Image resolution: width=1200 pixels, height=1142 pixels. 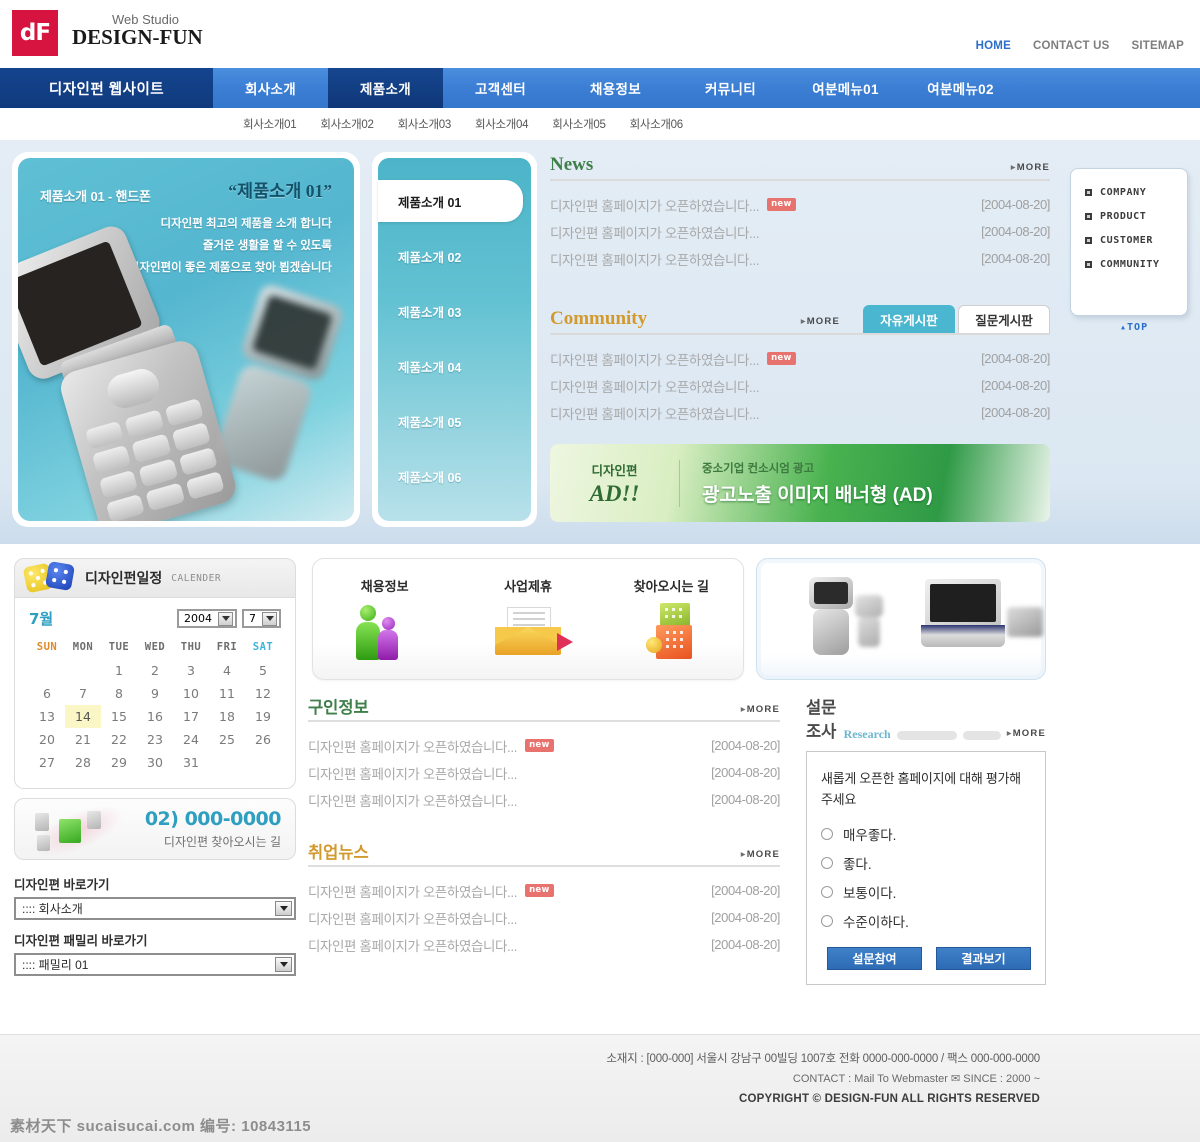 What do you see at coordinates (993, 46) in the screenshot?
I see `top-link-home: HOME` at bounding box center [993, 46].